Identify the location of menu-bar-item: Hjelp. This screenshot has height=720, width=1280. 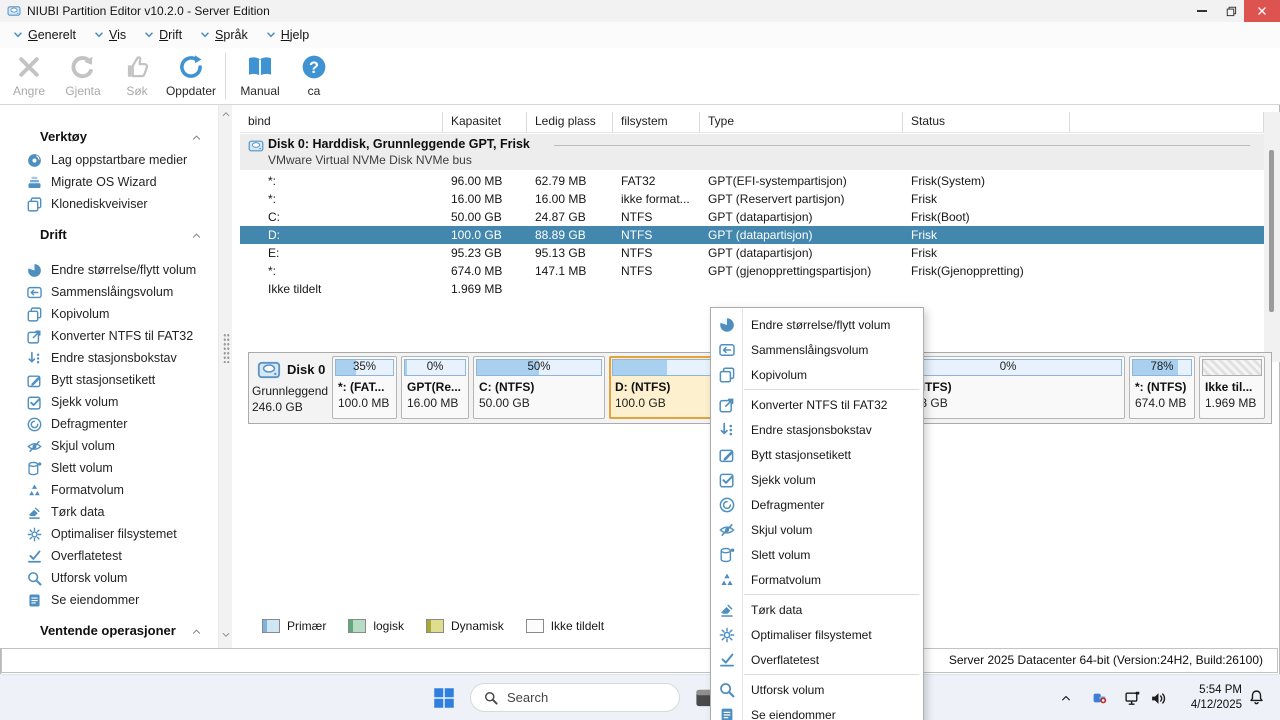
(288, 35).